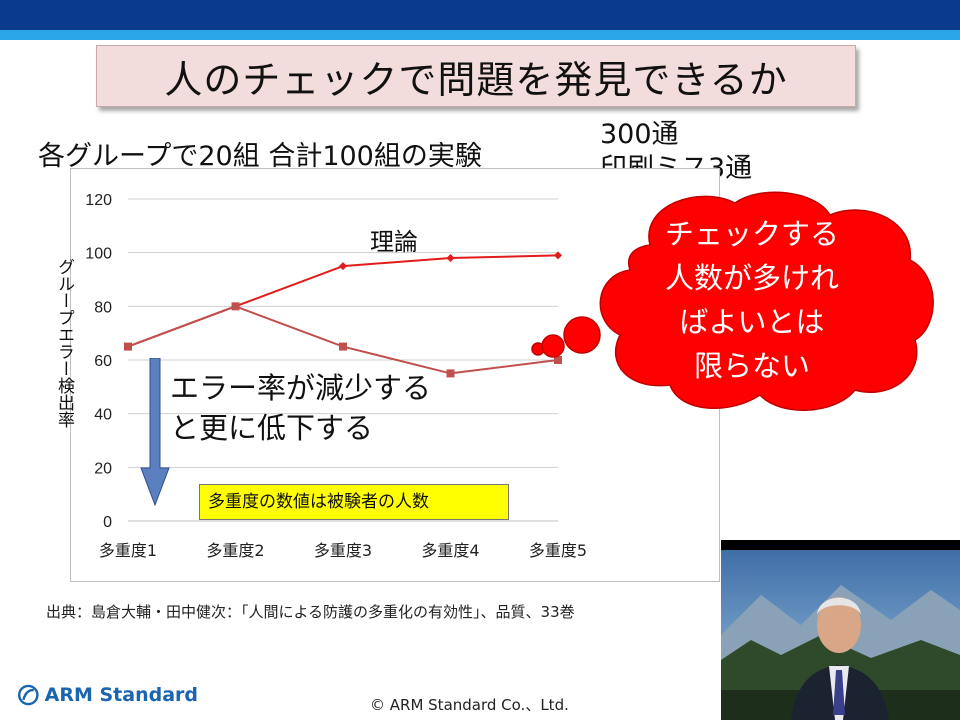 The width and height of the screenshot is (960, 720). I want to click on annotation-text: エラー率が減少する と更に低下する, so click(301, 408).